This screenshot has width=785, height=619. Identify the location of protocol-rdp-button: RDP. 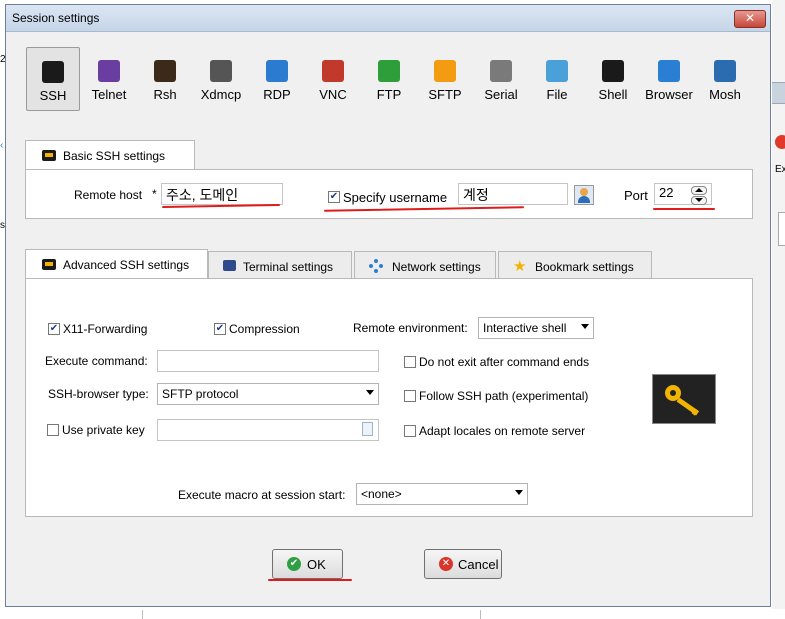
(277, 79).